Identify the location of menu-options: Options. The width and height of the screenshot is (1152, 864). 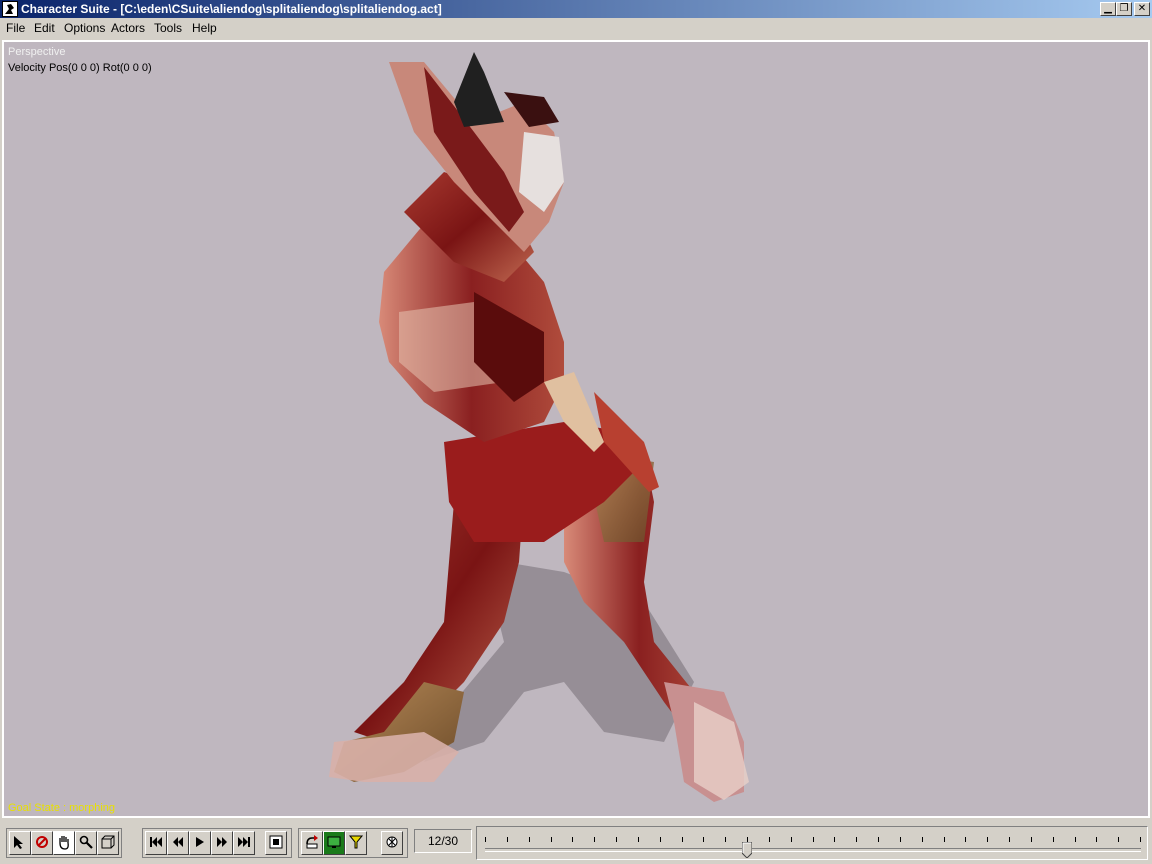
(84, 28).